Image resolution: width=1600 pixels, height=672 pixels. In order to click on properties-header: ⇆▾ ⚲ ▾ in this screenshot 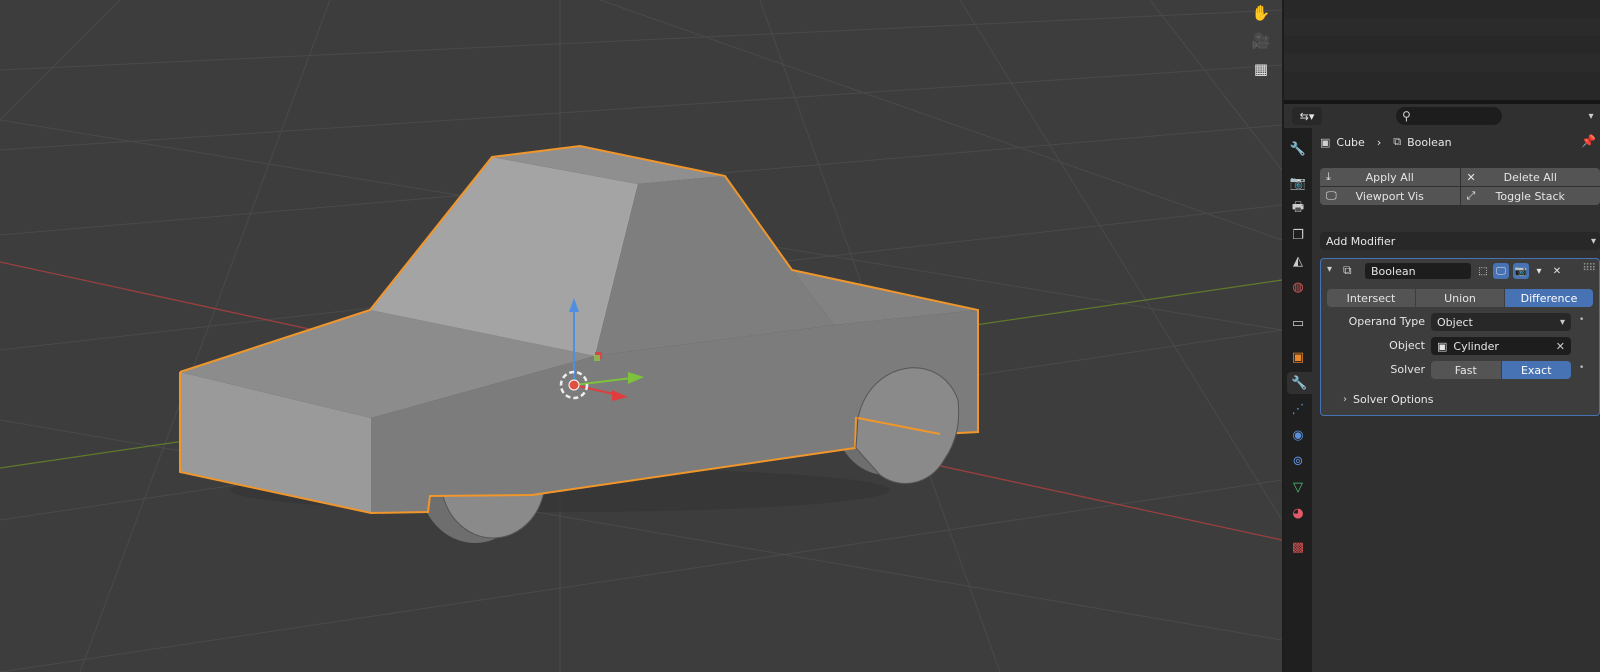, I will do `click(1442, 116)`.